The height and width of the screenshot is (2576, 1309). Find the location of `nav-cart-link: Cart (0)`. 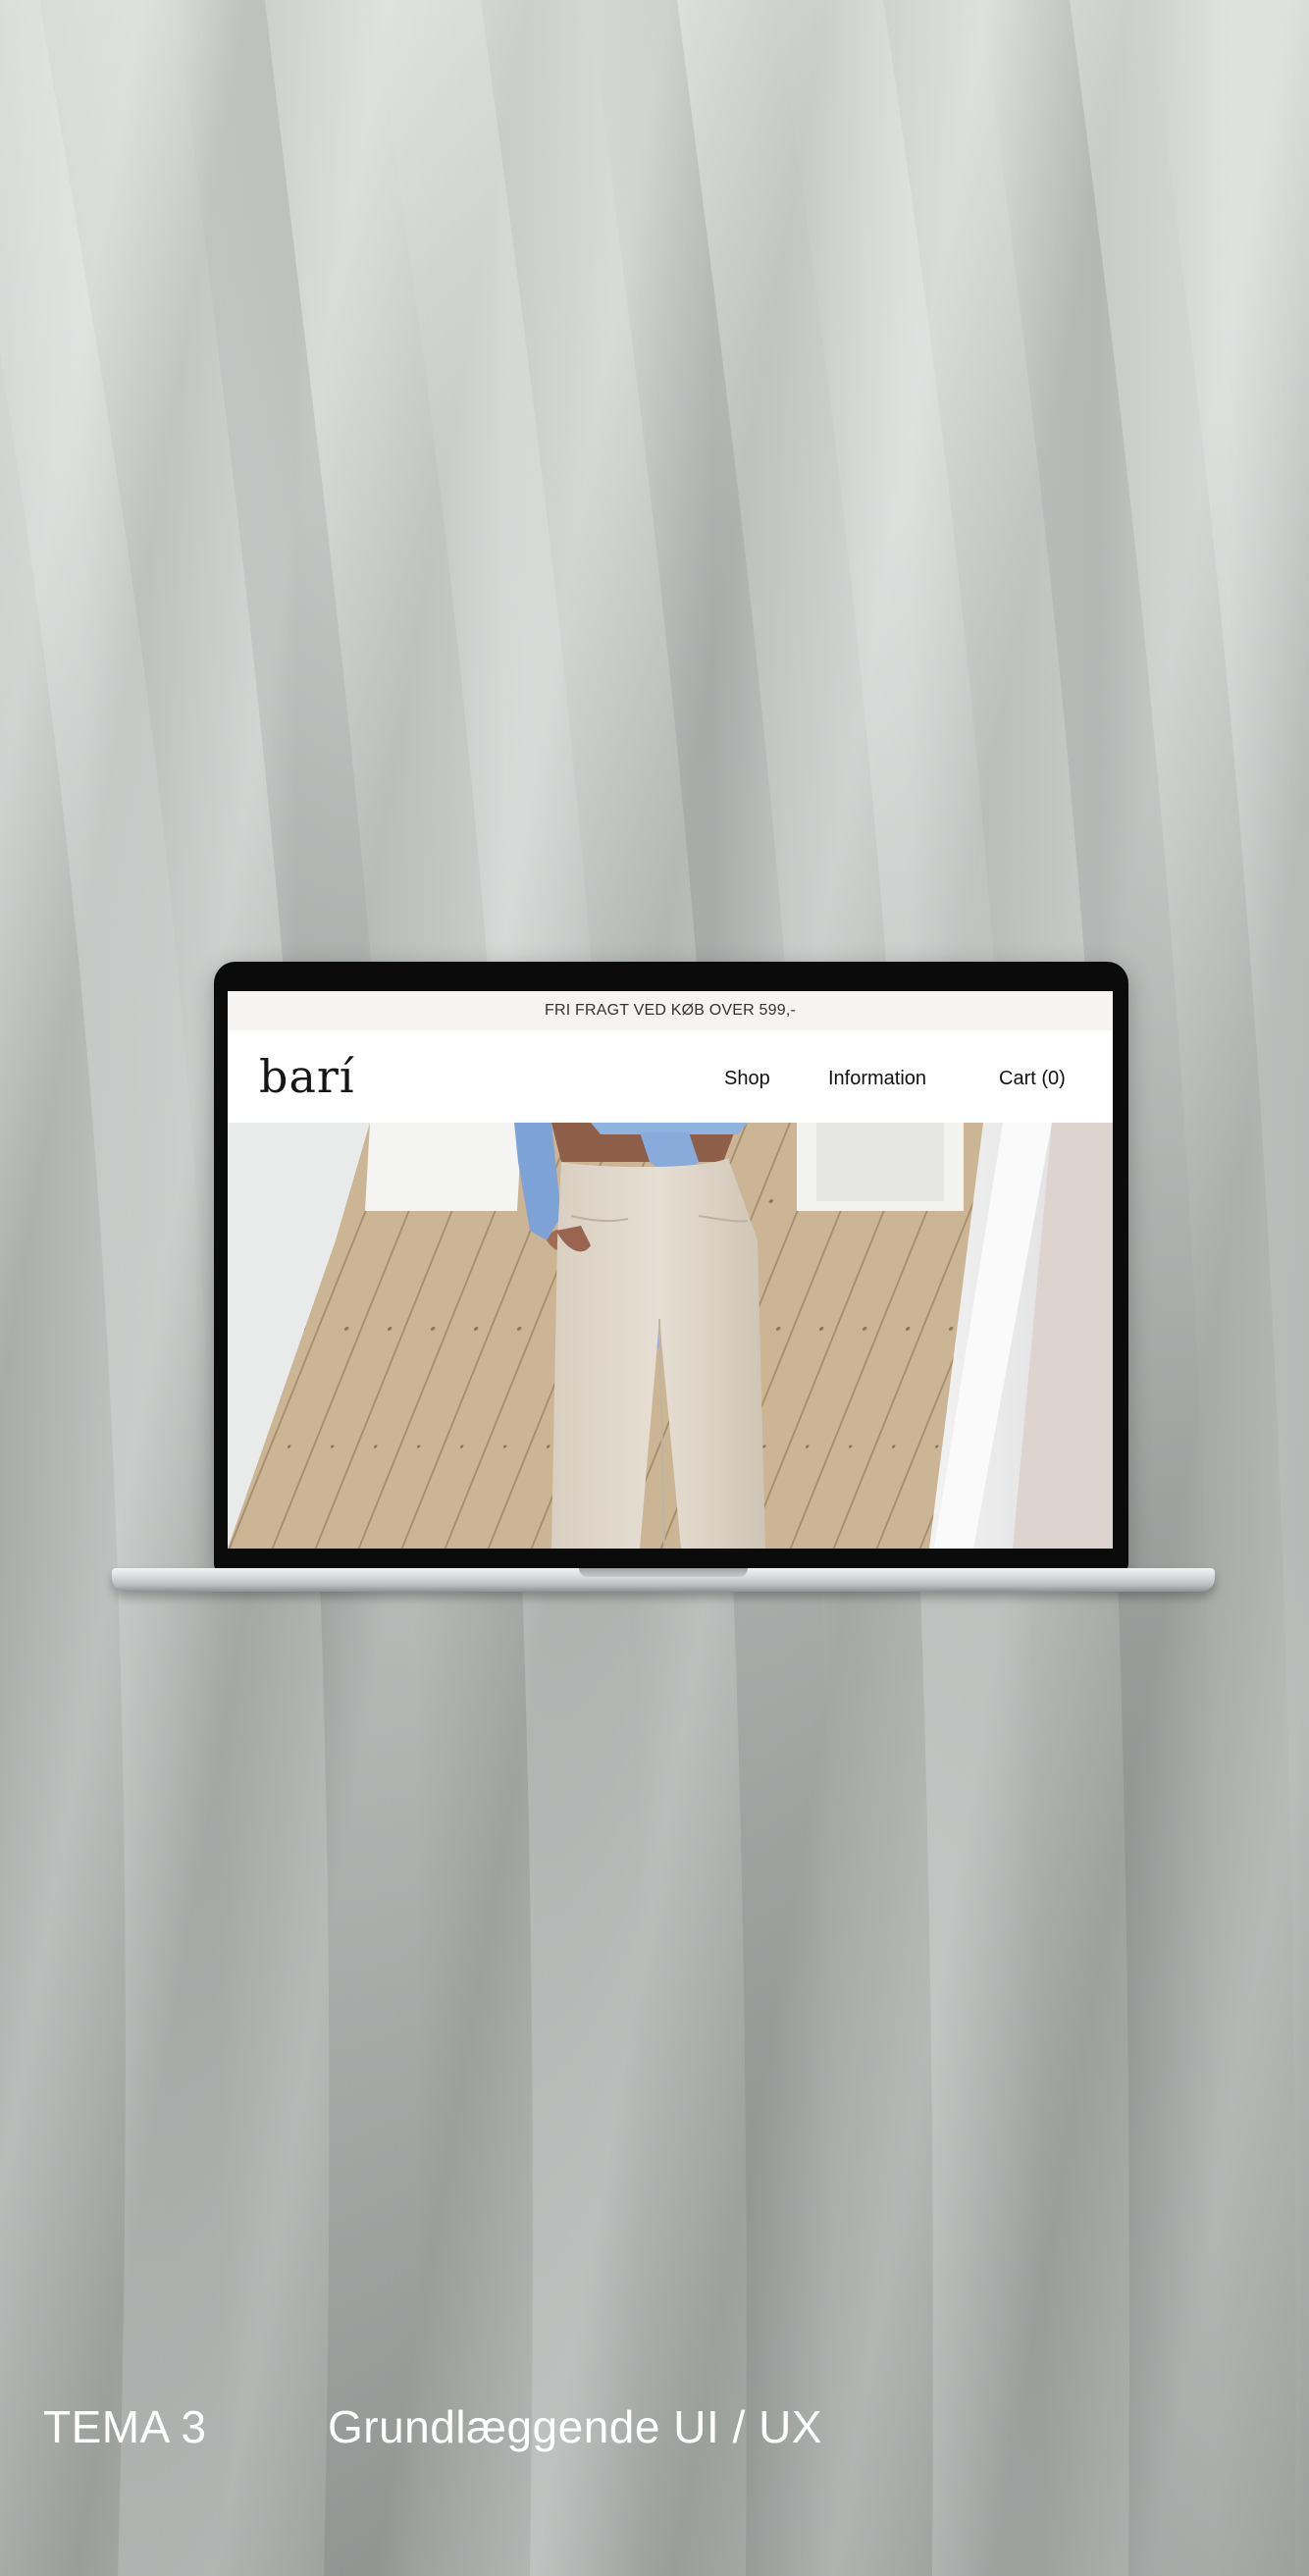

nav-cart-link: Cart (0) is located at coordinates (1032, 1079).